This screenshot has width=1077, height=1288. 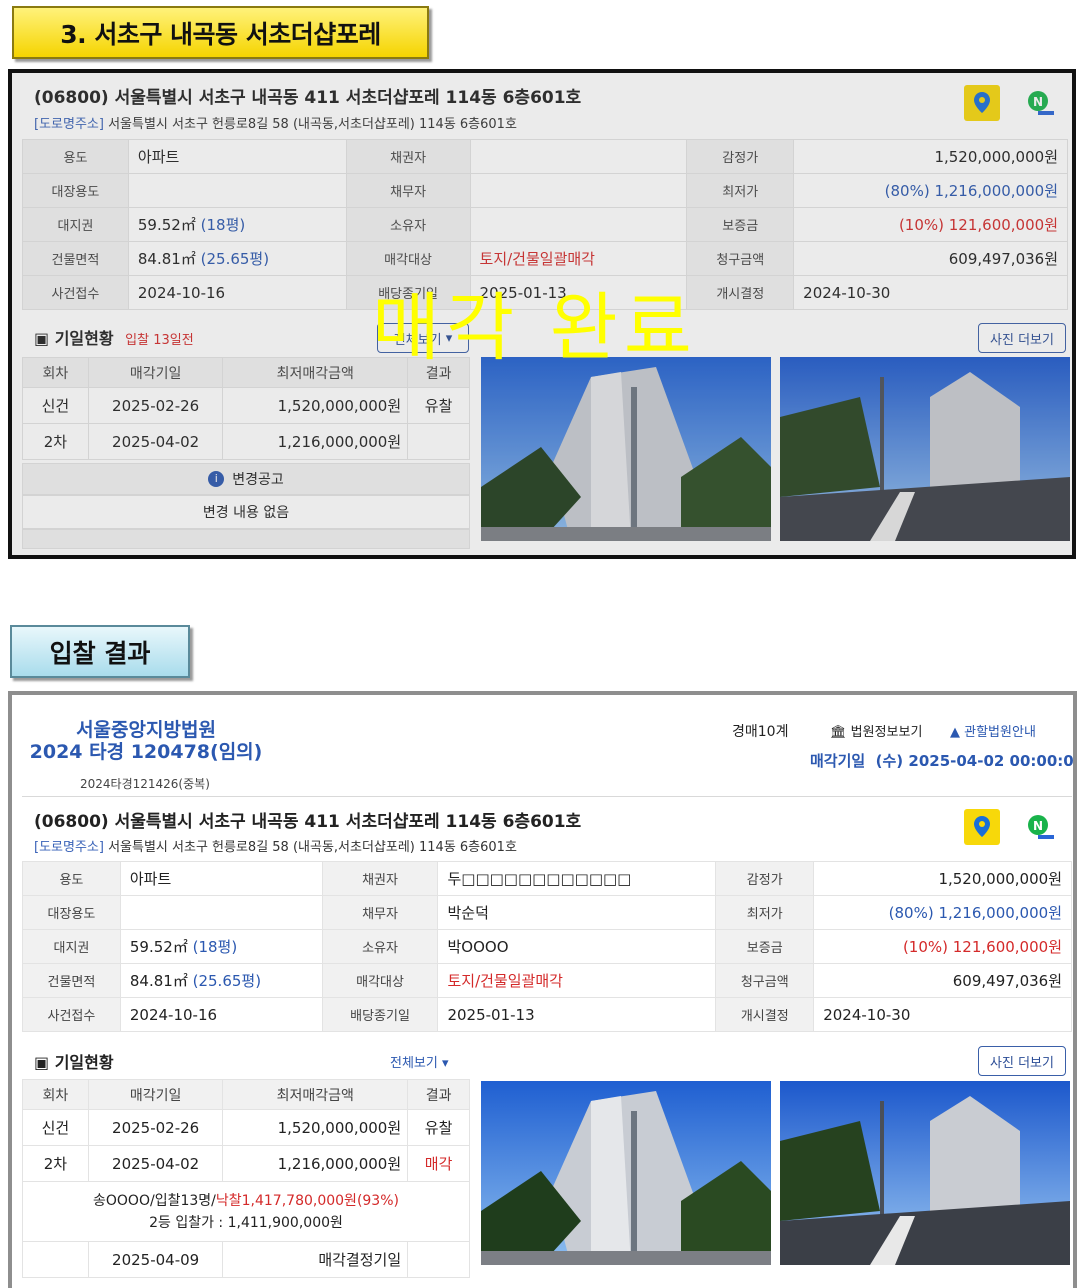 I want to click on label-register-usage: 대장용도, so click(x=75, y=190).